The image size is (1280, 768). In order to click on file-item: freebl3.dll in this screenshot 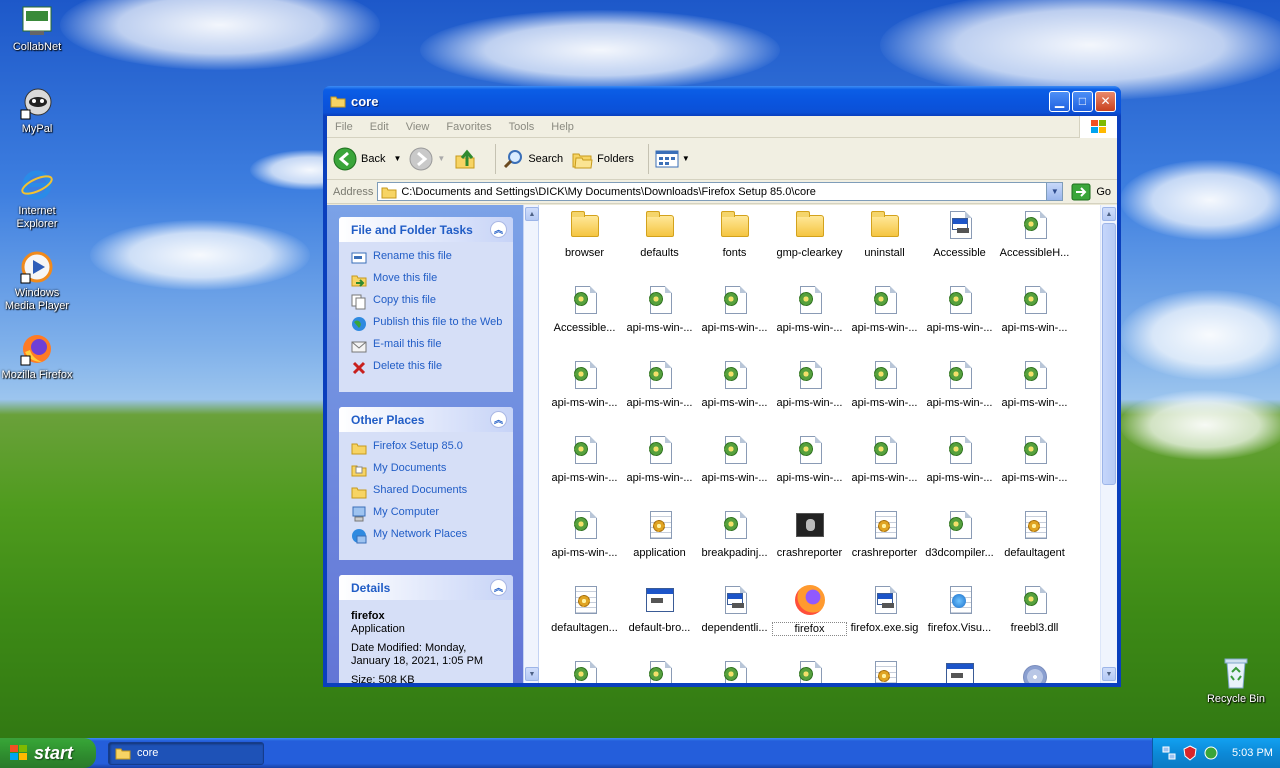, I will do `click(1034, 609)`.